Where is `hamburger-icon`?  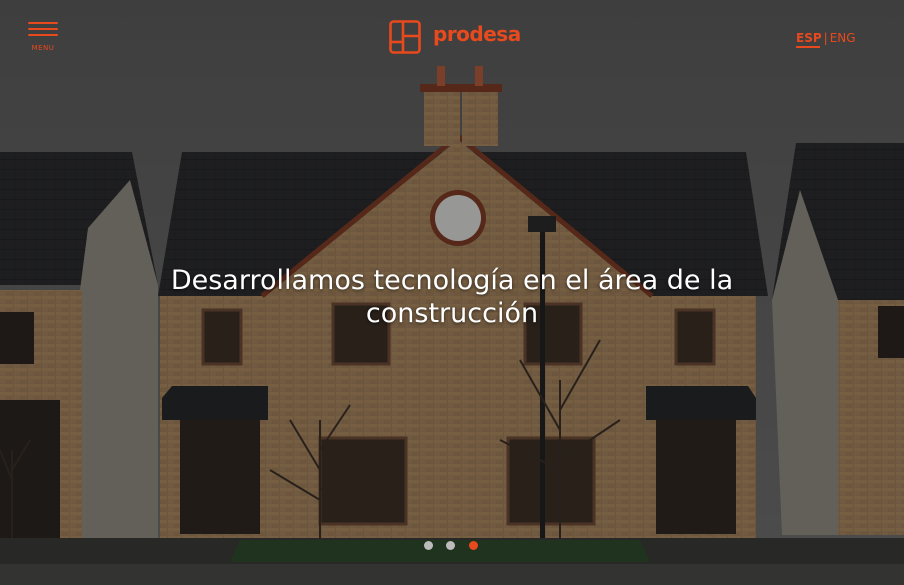 hamburger-icon is located at coordinates (43, 23).